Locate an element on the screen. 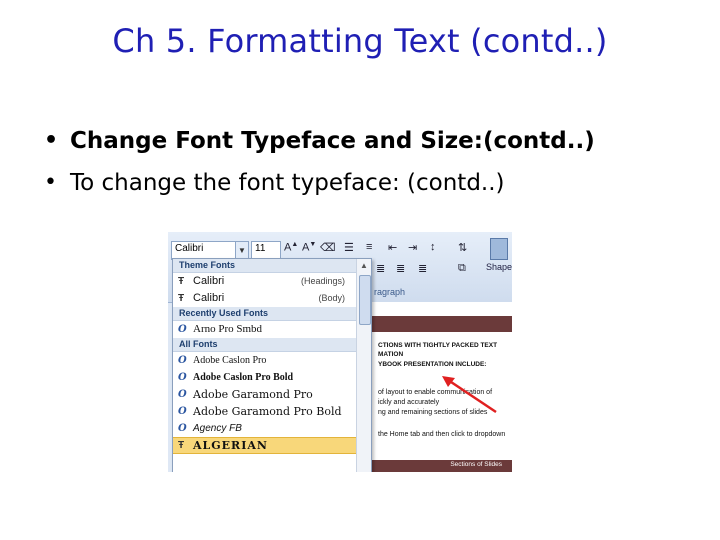  font-option-adobe-caslon-pro: O Adobe Caslon Pro is located at coordinates (272, 360).